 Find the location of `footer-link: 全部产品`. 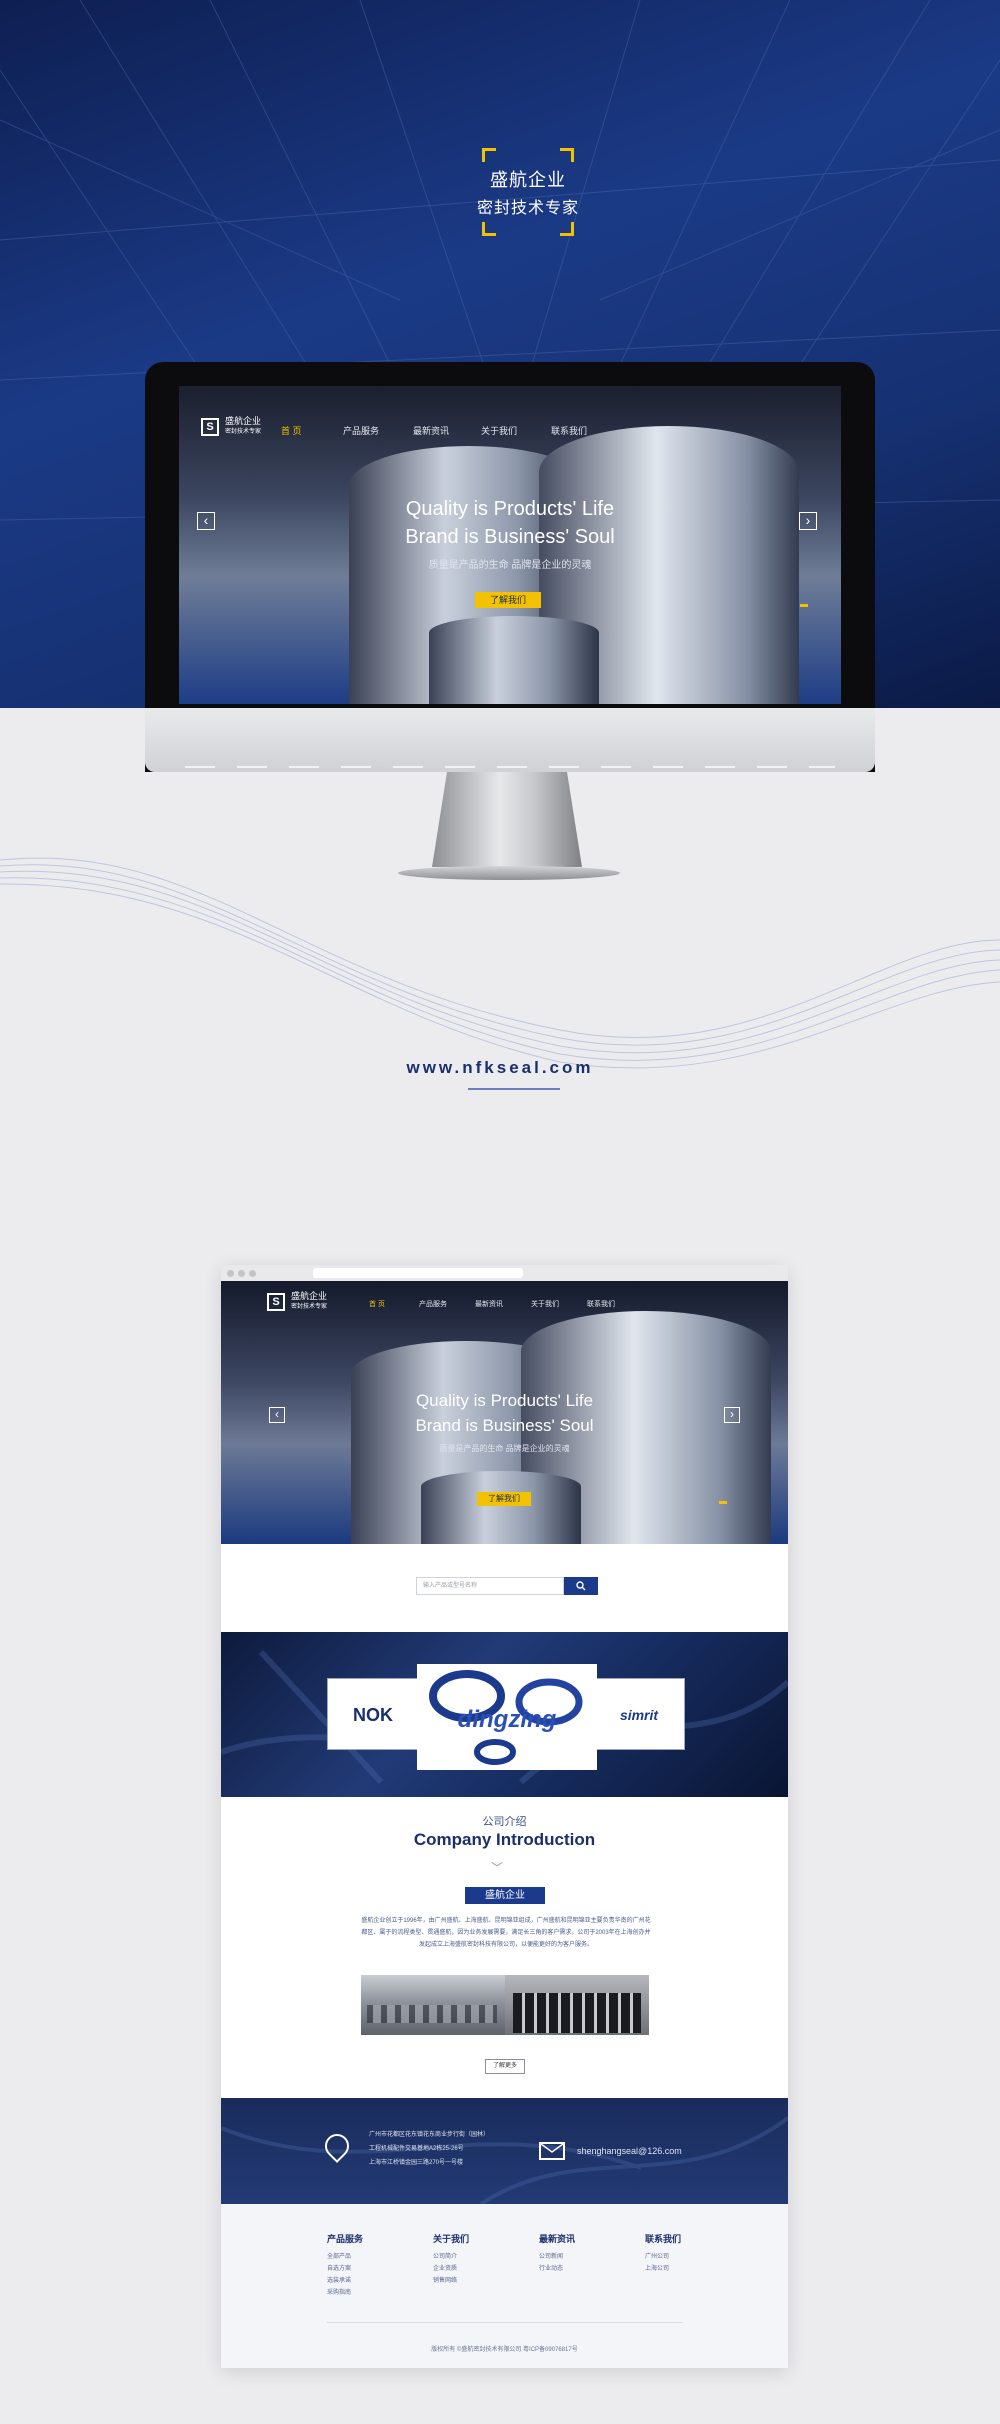

footer-link: 全部产品 is located at coordinates (345, 2257).